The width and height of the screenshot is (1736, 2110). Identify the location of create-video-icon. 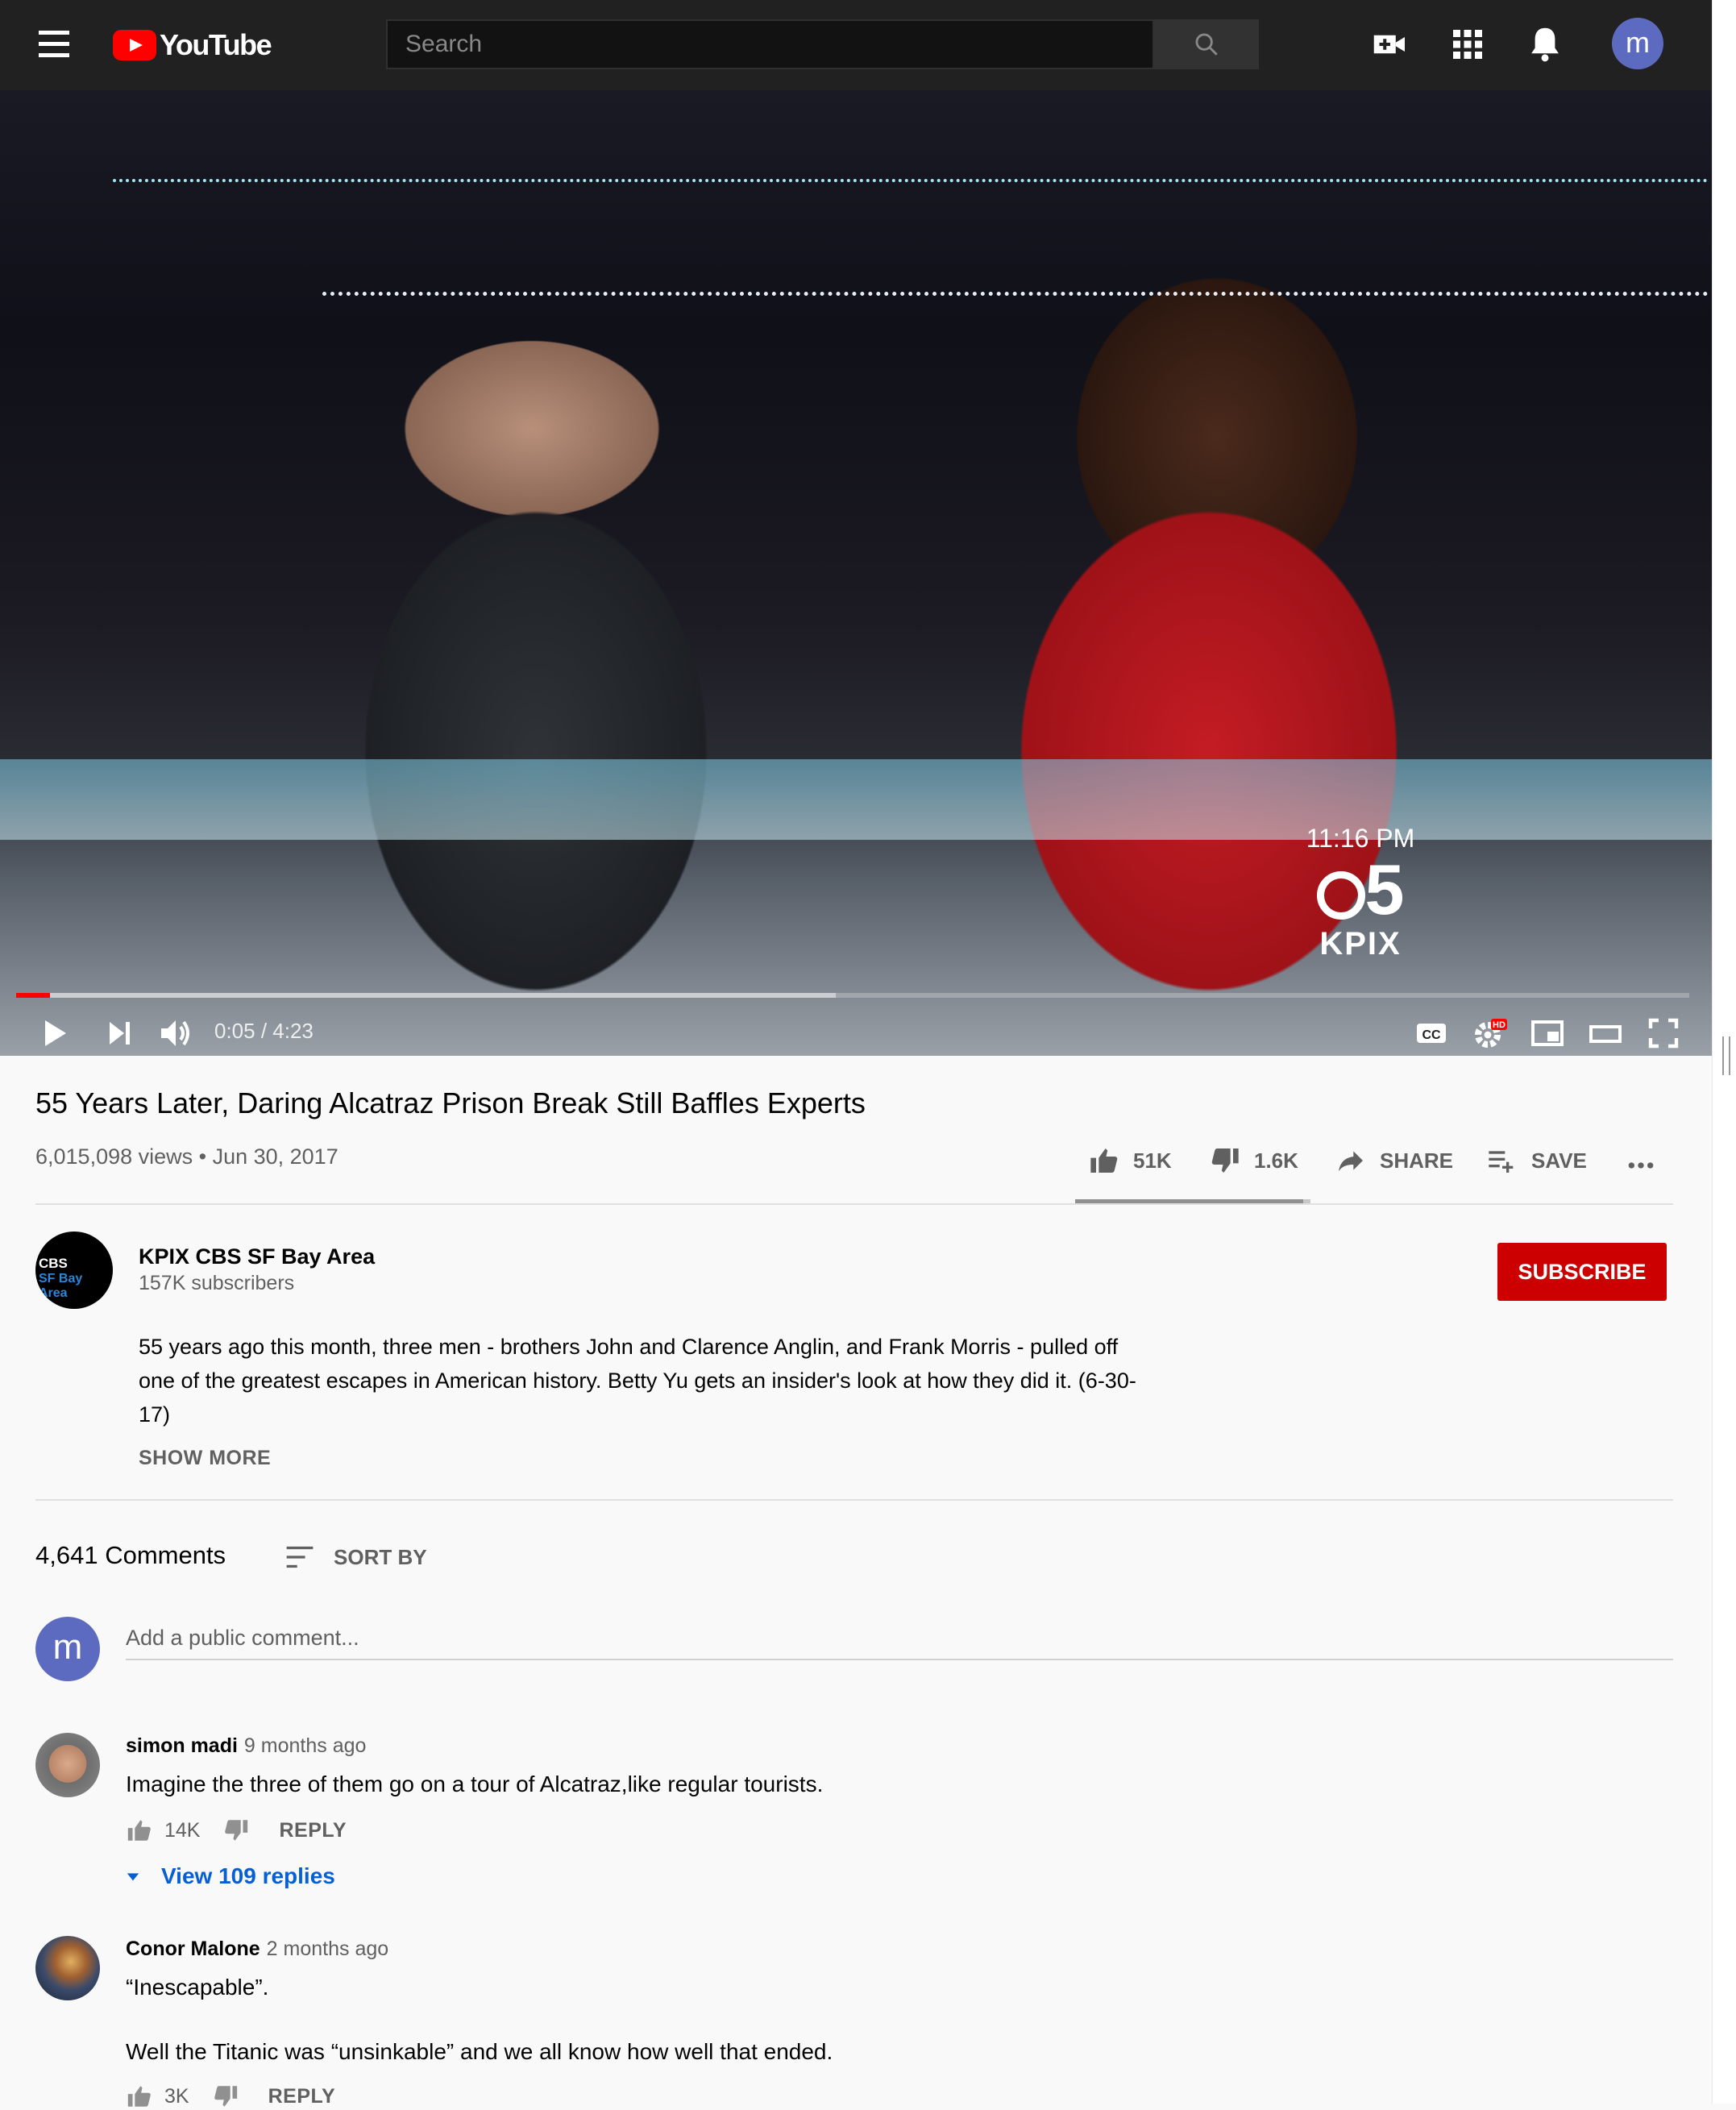
(1390, 45).